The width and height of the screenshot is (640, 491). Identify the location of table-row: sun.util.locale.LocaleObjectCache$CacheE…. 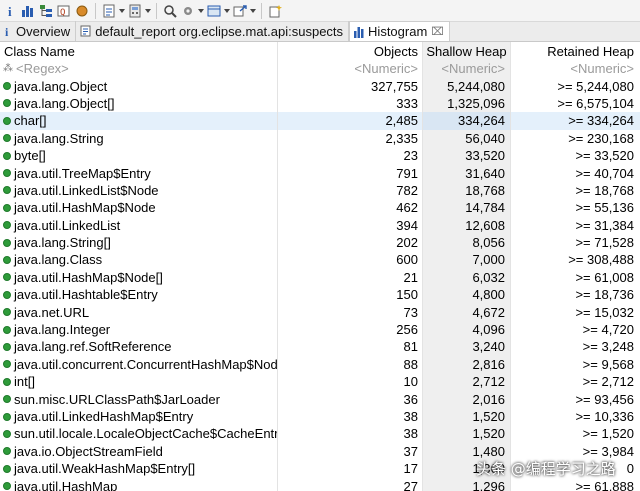
(320, 434).